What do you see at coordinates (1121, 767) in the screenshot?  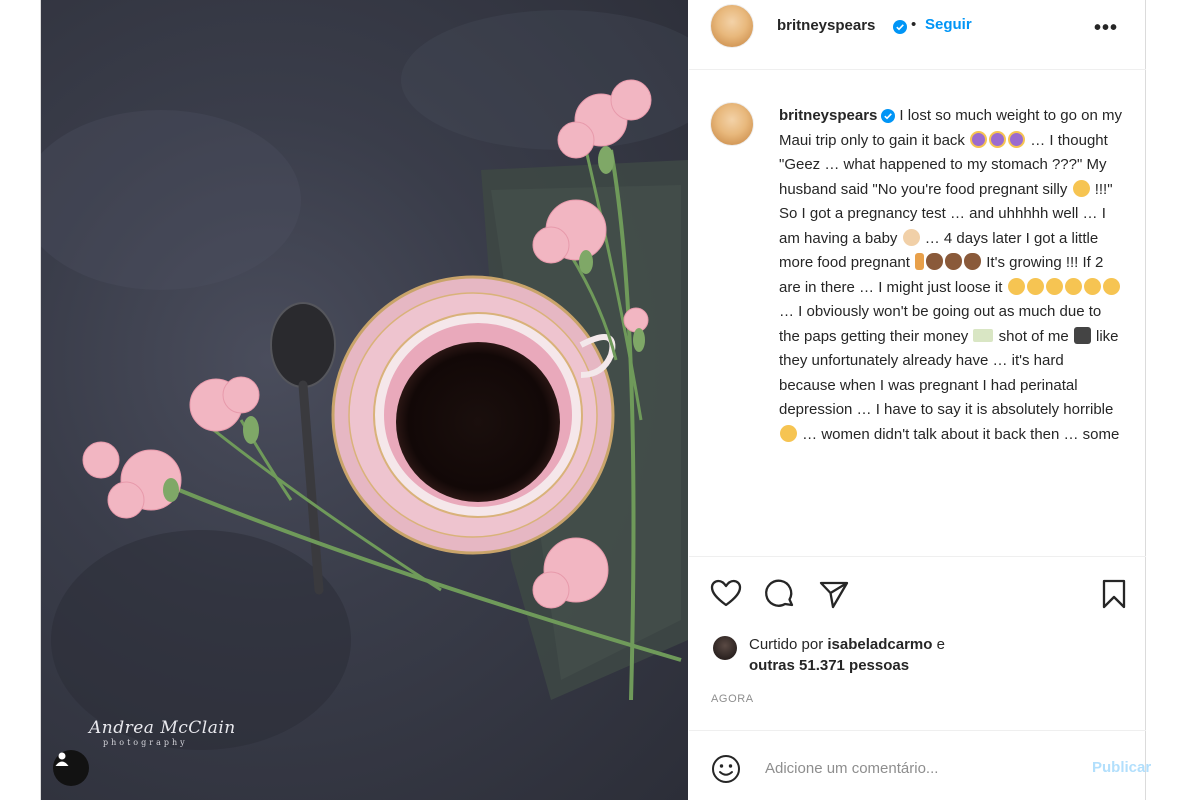 I see `publish-button: Publicar` at bounding box center [1121, 767].